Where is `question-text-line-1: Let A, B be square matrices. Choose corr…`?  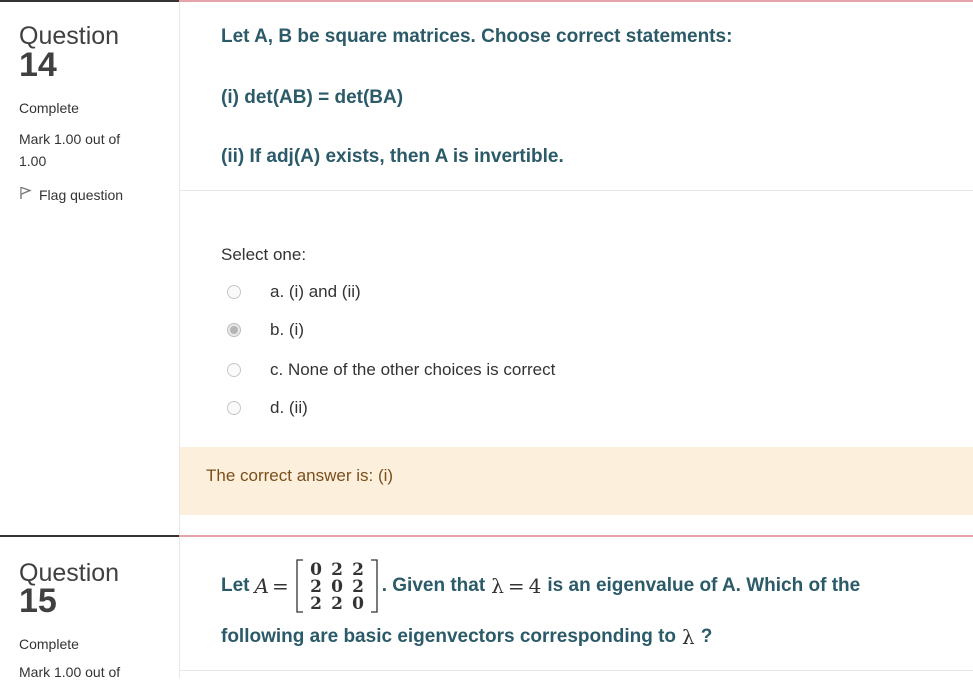 question-text-line-1: Let A, B be square matrices. Choose corr… is located at coordinates (477, 36).